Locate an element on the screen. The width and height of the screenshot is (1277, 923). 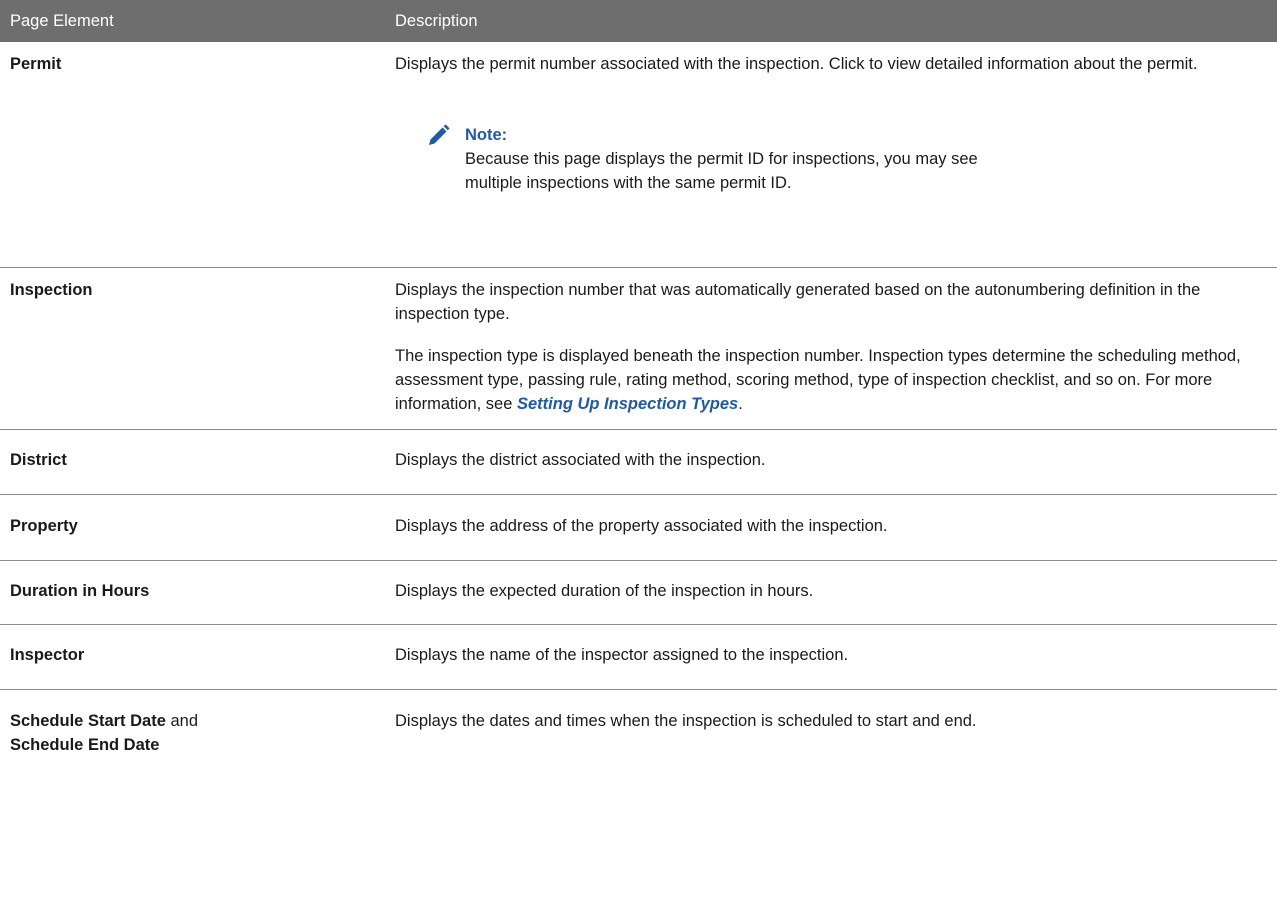
element-duration-in-hours: Duration in Hours is located at coordinates (80, 591).